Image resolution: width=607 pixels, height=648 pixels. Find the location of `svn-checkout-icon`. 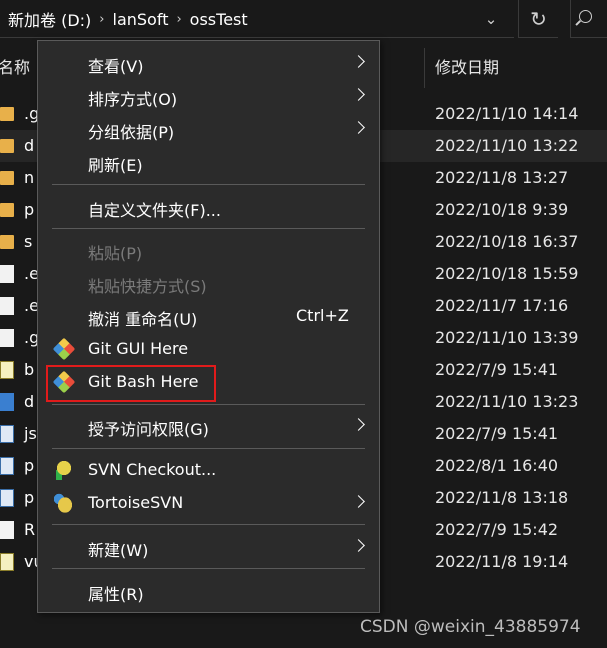

svn-checkout-icon is located at coordinates (64, 470).